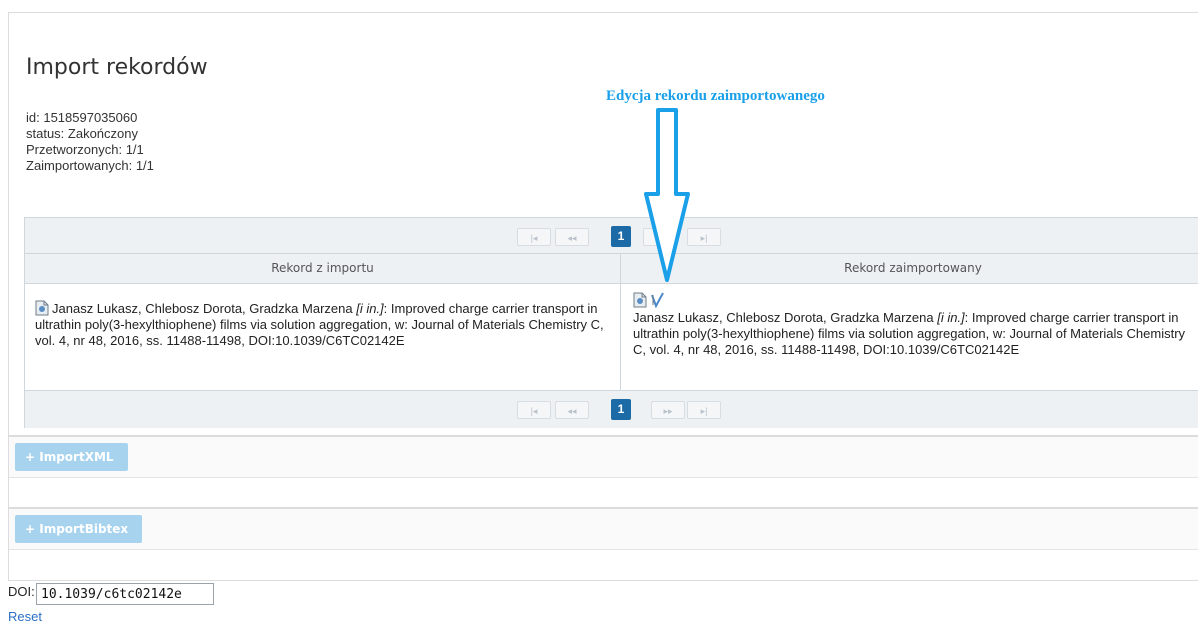 This screenshot has width=1198, height=624. I want to click on import-bibtex-section: + ImportBibtex, so click(603, 544).